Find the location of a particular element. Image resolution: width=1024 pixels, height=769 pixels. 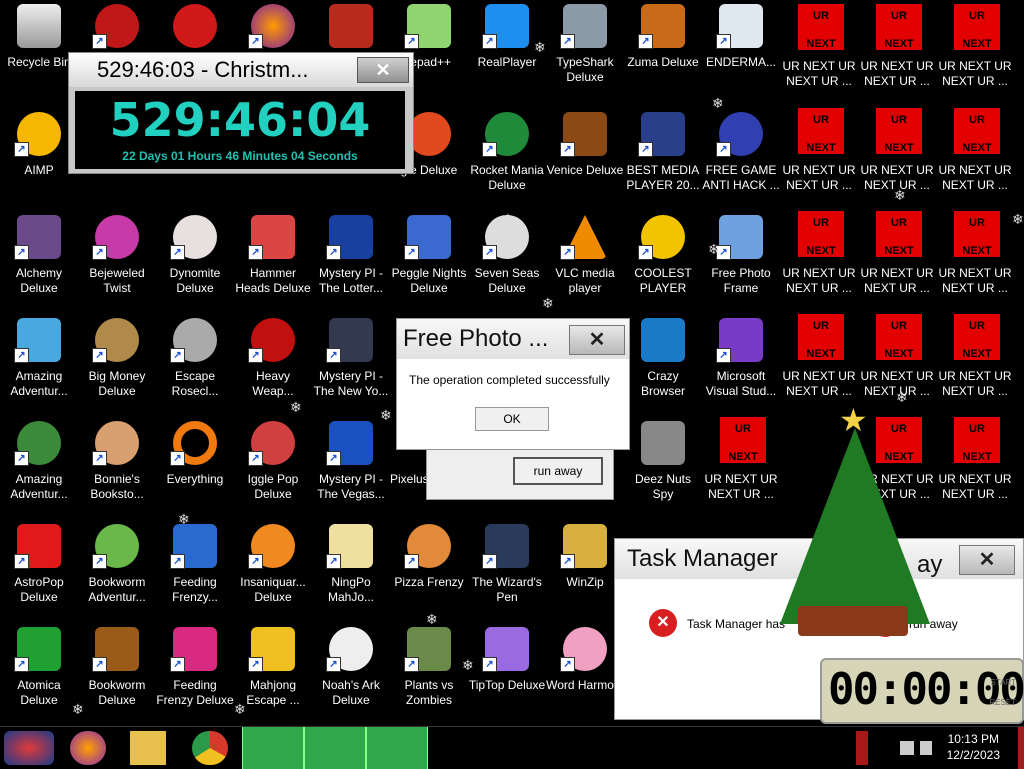

desktop-icon-winzip: ↗ WinZip is located at coordinates (585, 570).